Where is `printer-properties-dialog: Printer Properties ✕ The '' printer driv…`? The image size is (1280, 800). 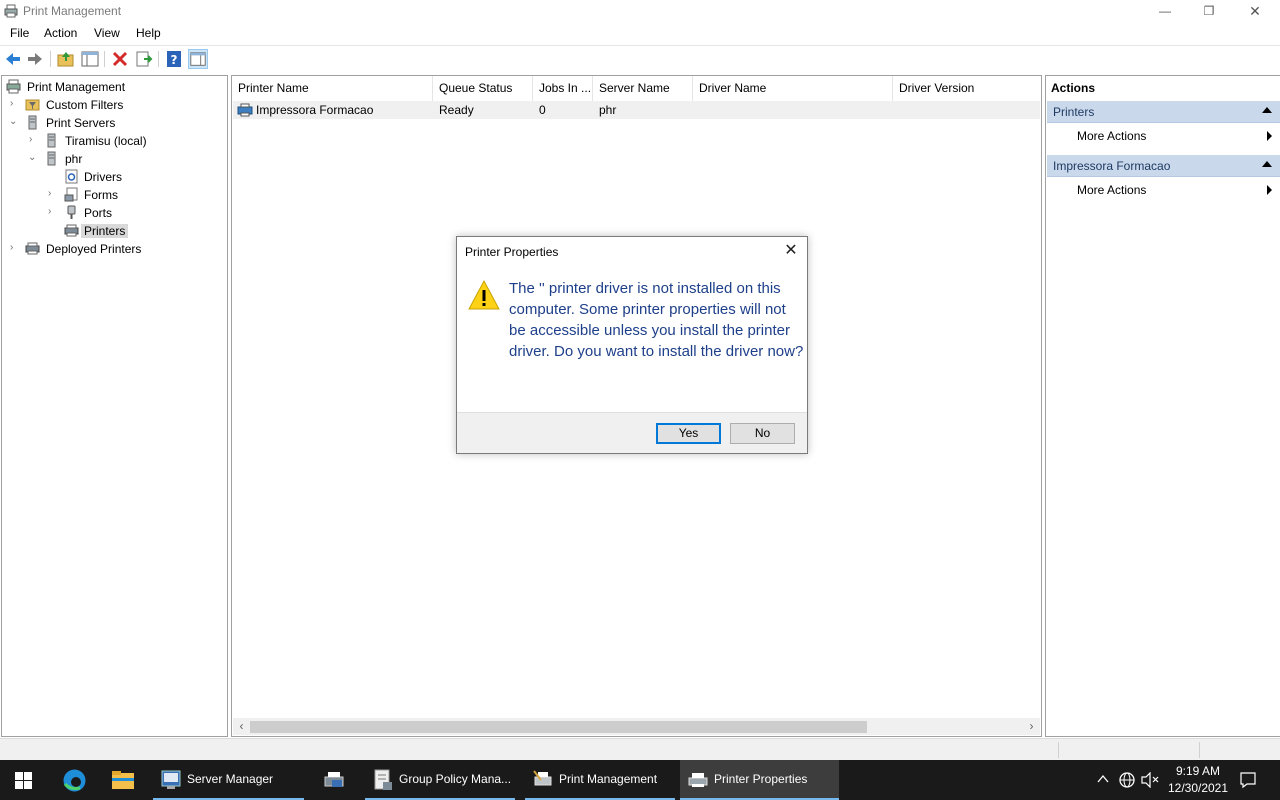
printer-properties-dialog: Printer Properties ✕ The '' printer driv… is located at coordinates (632, 345).